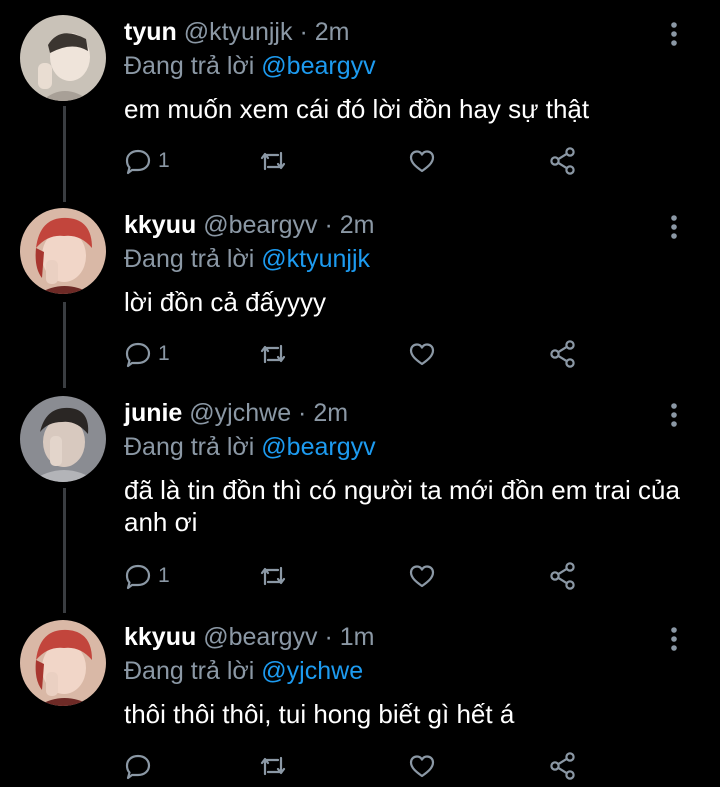 The width and height of the screenshot is (720, 787). I want to click on tweet-text: em muốn xem cái đó lời đồn hay sự thật, so click(357, 109).